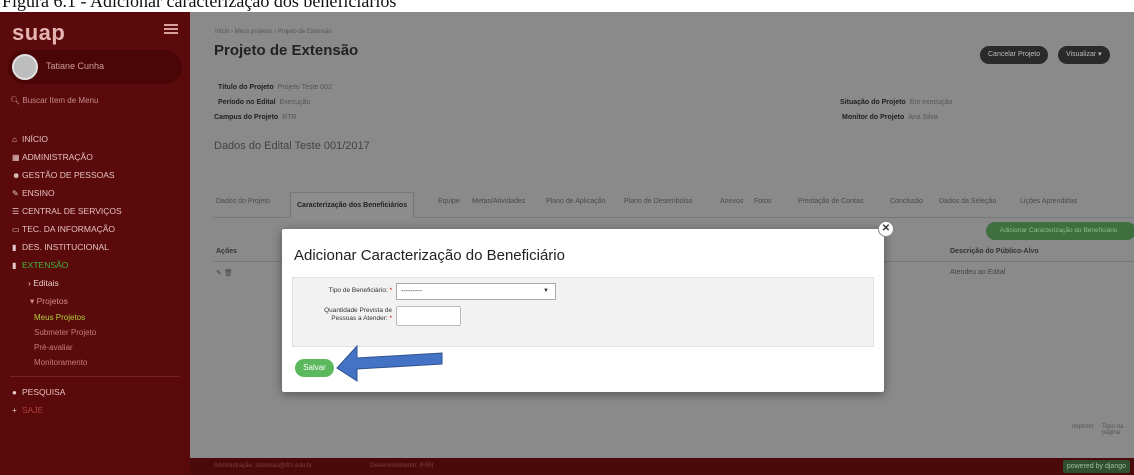 The width and height of the screenshot is (1134, 475). What do you see at coordinates (95, 283) in the screenshot?
I see `sidebar-item-editais: › Editais` at bounding box center [95, 283].